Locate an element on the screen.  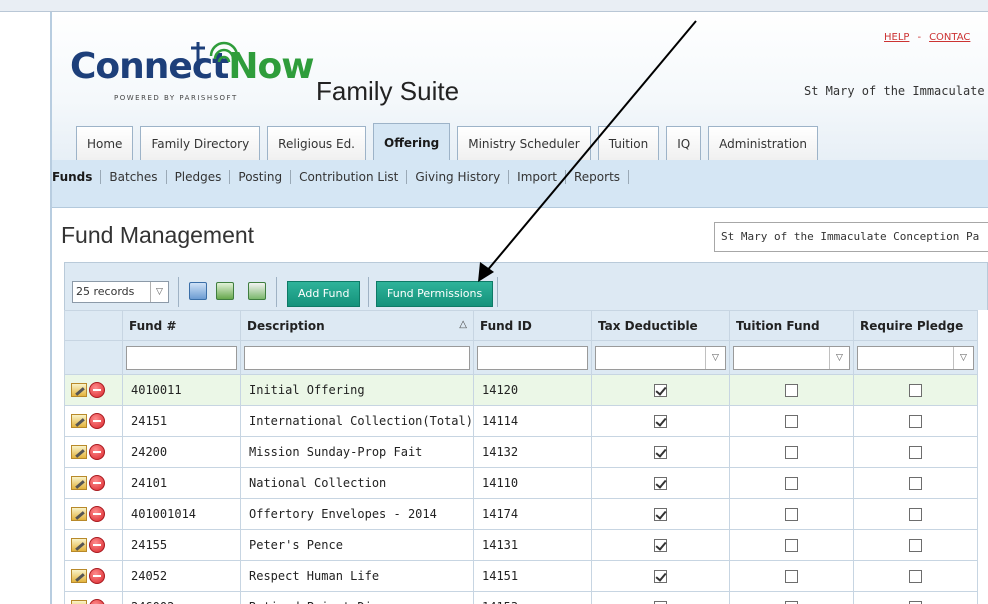
subnav-funds: Funds is located at coordinates (77, 177).